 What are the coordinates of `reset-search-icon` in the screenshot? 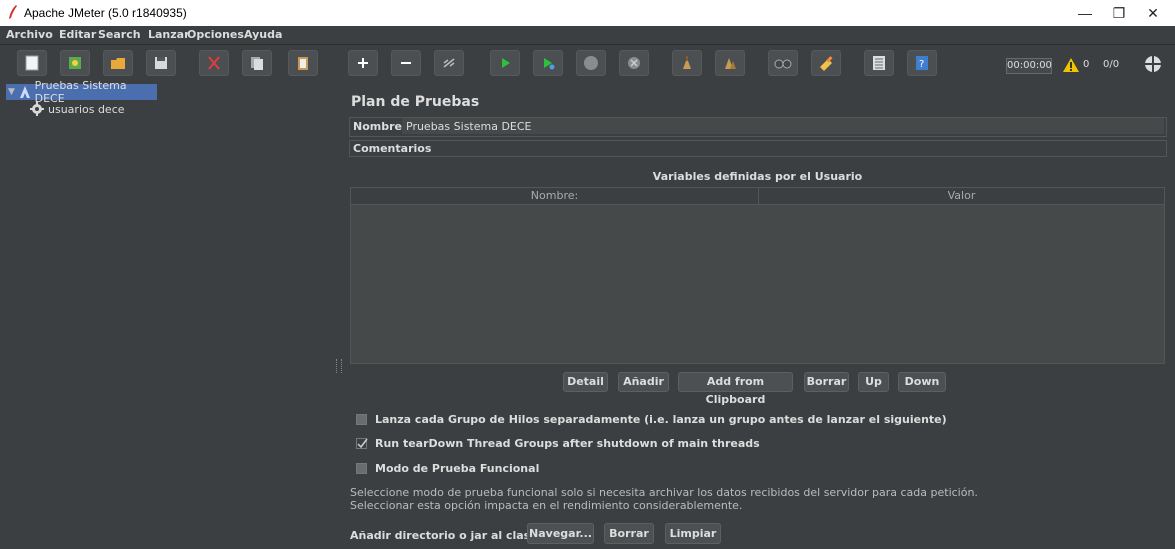 It's located at (826, 63).